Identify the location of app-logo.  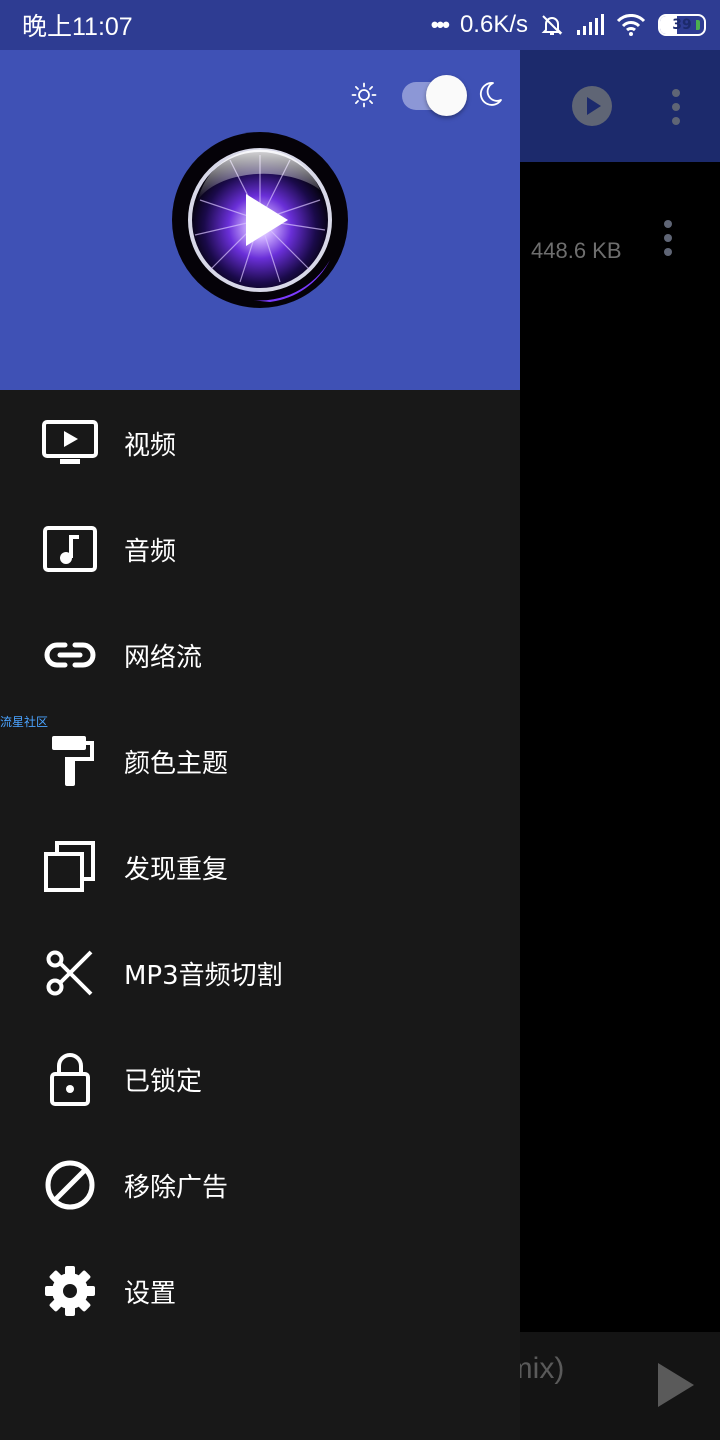
(260, 220).